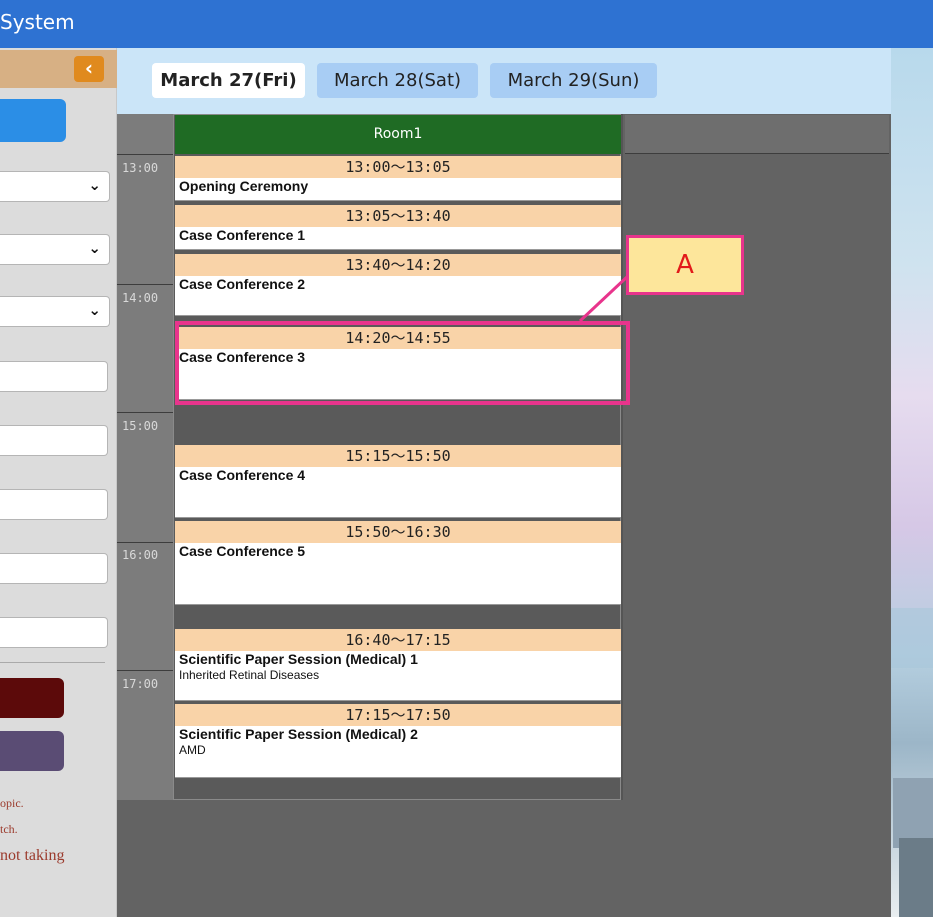 The height and width of the screenshot is (917, 933). Describe the element at coordinates (242, 475) in the screenshot. I see `session-title: Case Conference 4` at that location.